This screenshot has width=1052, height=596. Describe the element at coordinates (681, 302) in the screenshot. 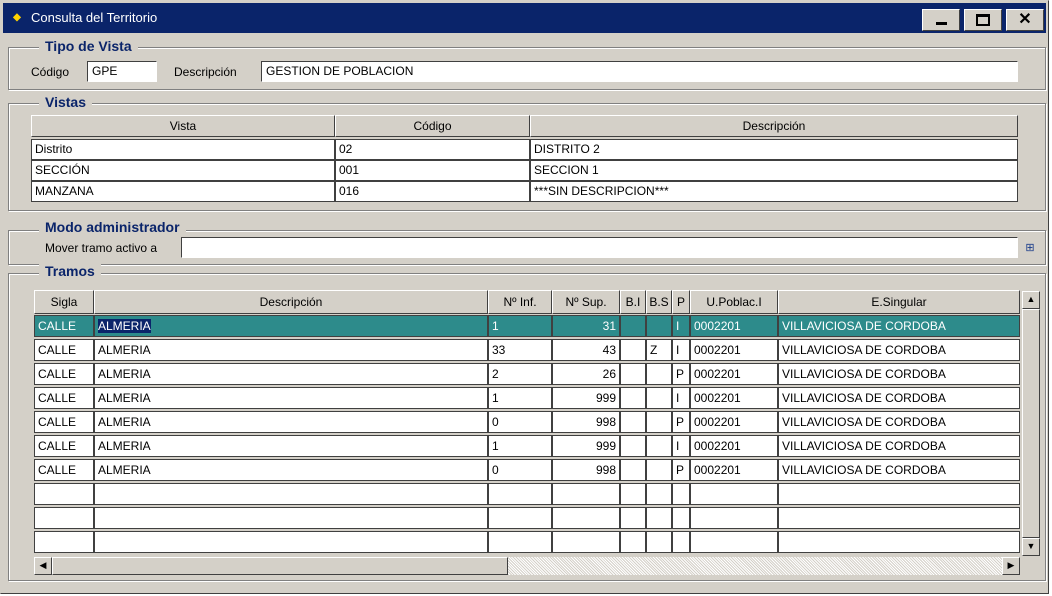

I see `tramos-header-6: P` at that location.